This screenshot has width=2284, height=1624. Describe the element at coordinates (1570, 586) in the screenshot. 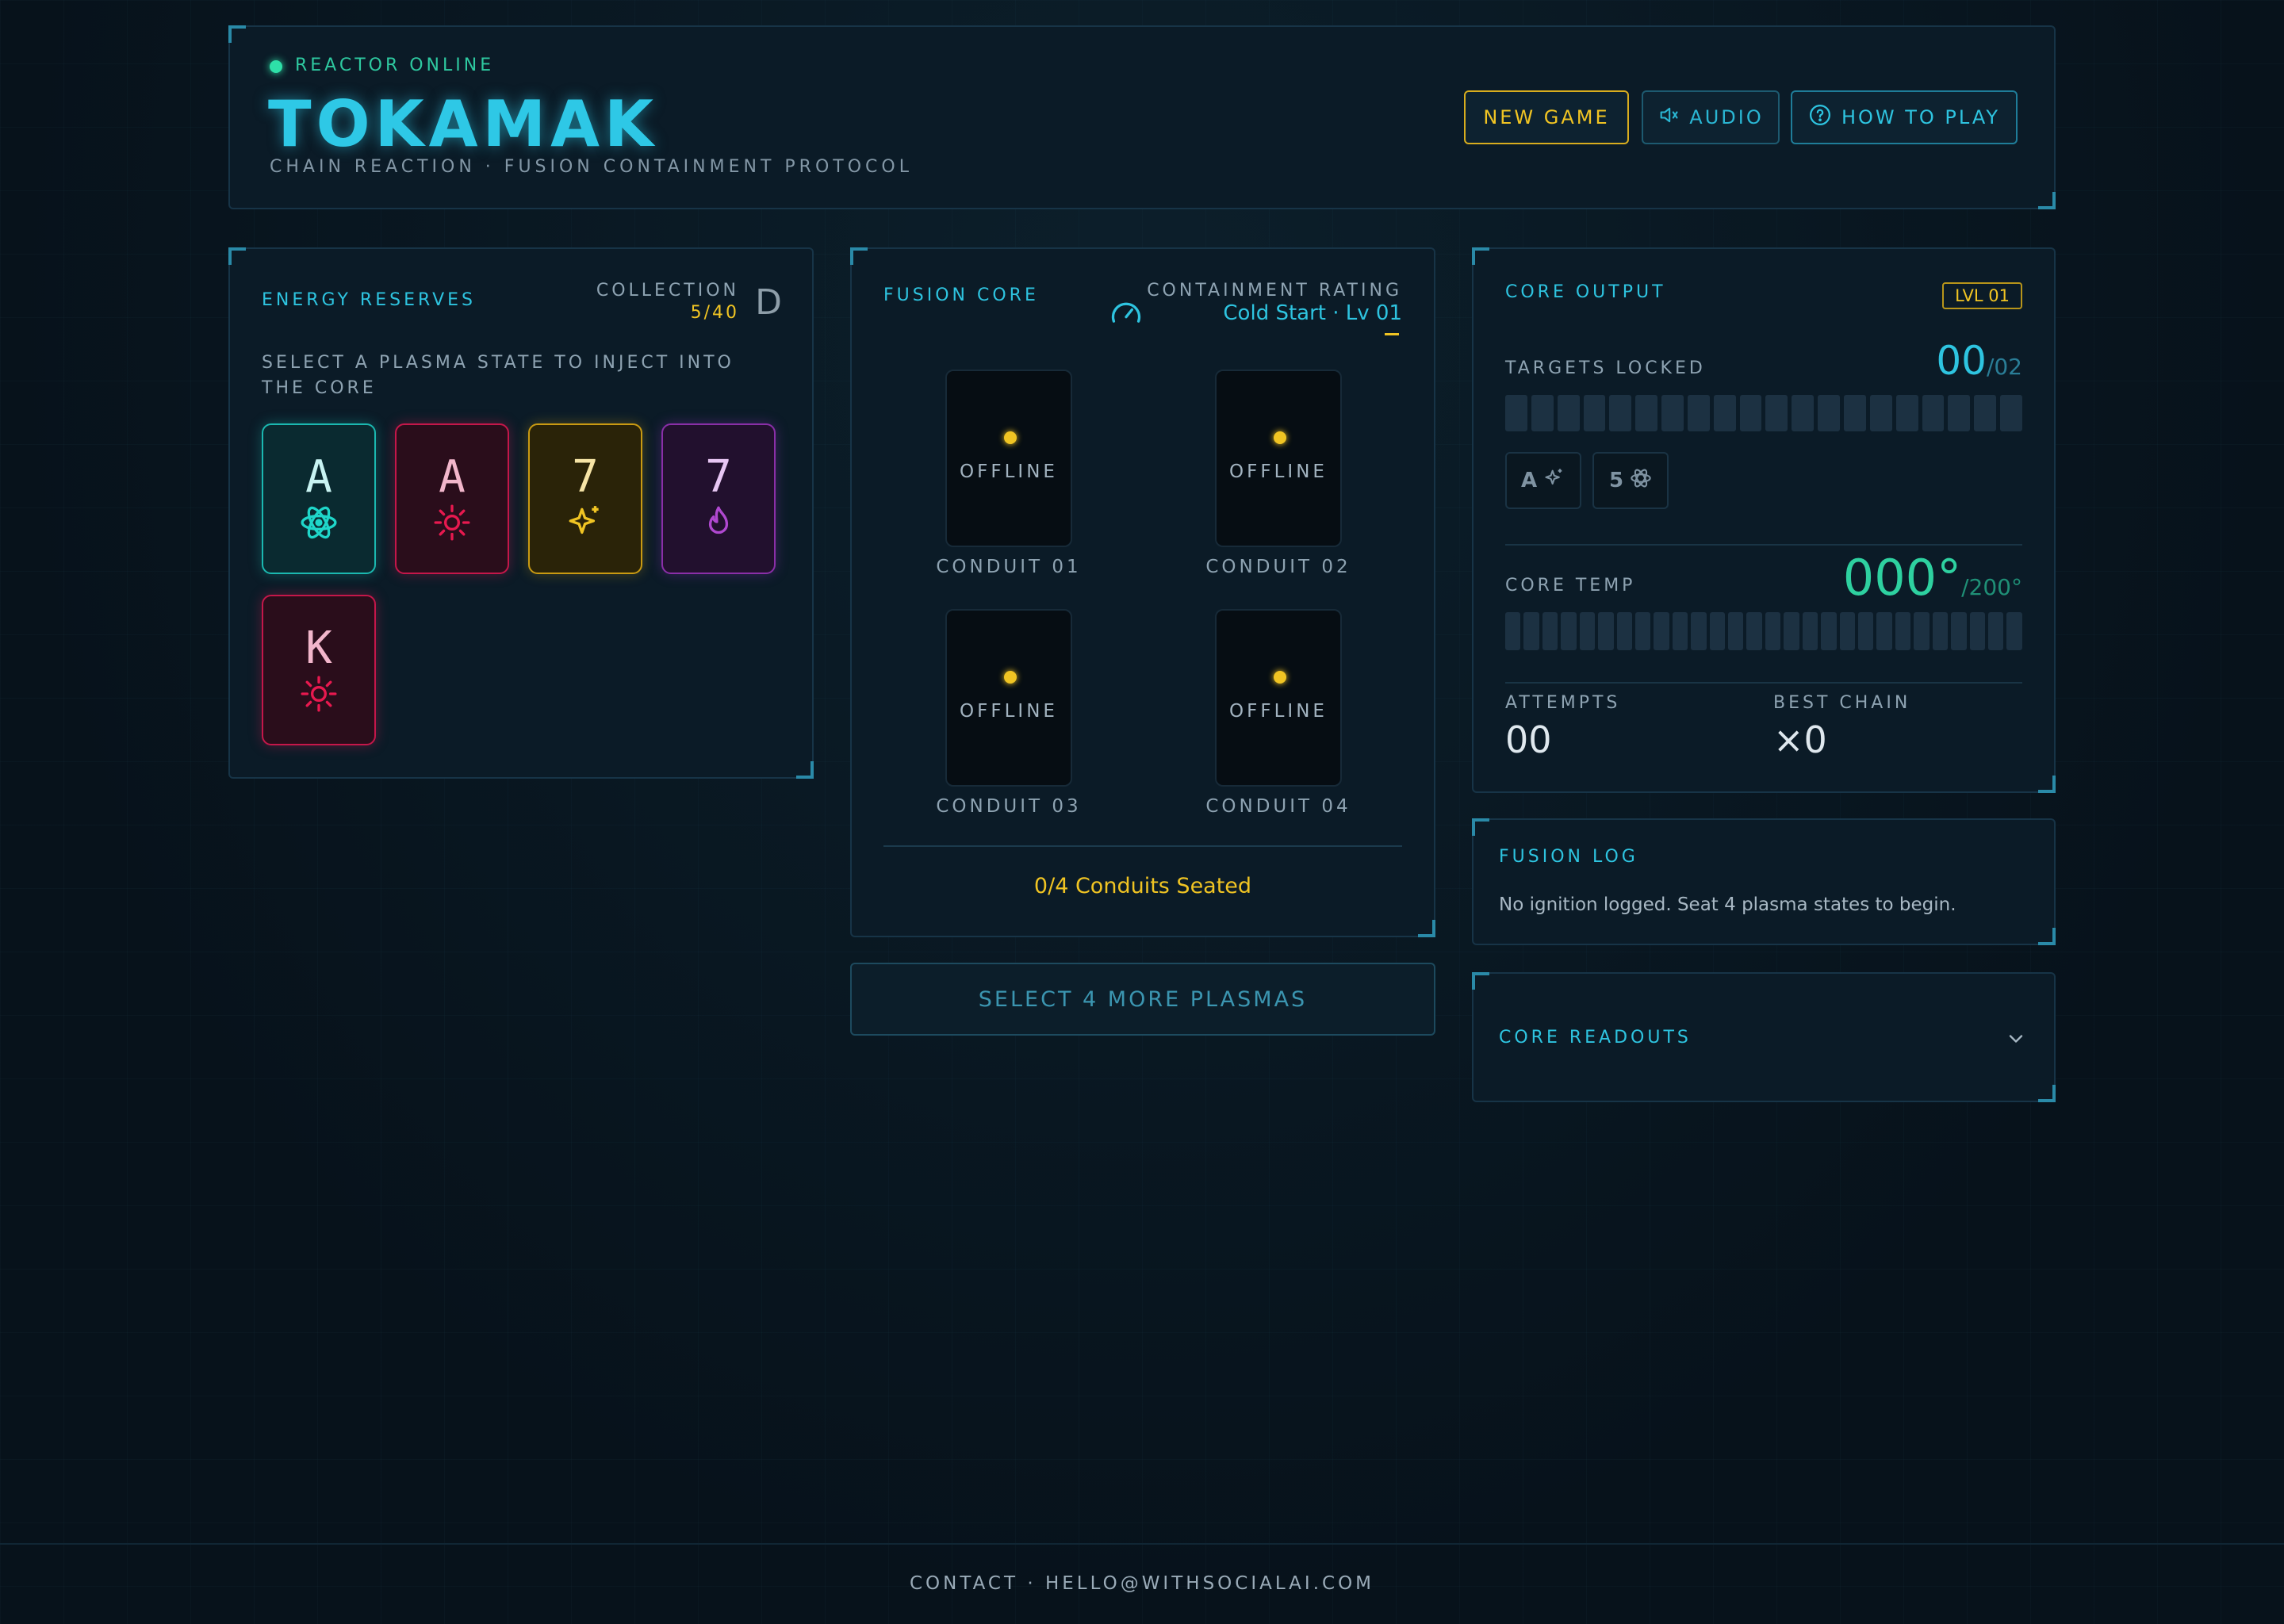

I see `core-temp-label: CORE TEMP` at that location.